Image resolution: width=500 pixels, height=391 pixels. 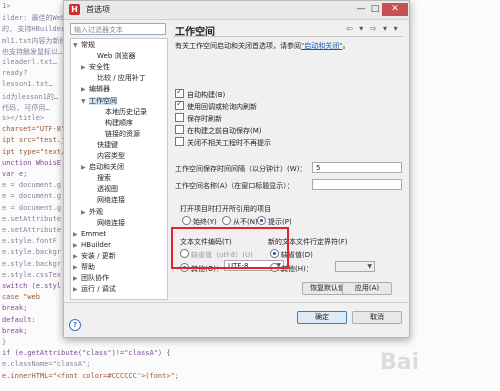 What do you see at coordinates (103, 145) in the screenshot?
I see `tree-item: 快捷键` at bounding box center [103, 145].